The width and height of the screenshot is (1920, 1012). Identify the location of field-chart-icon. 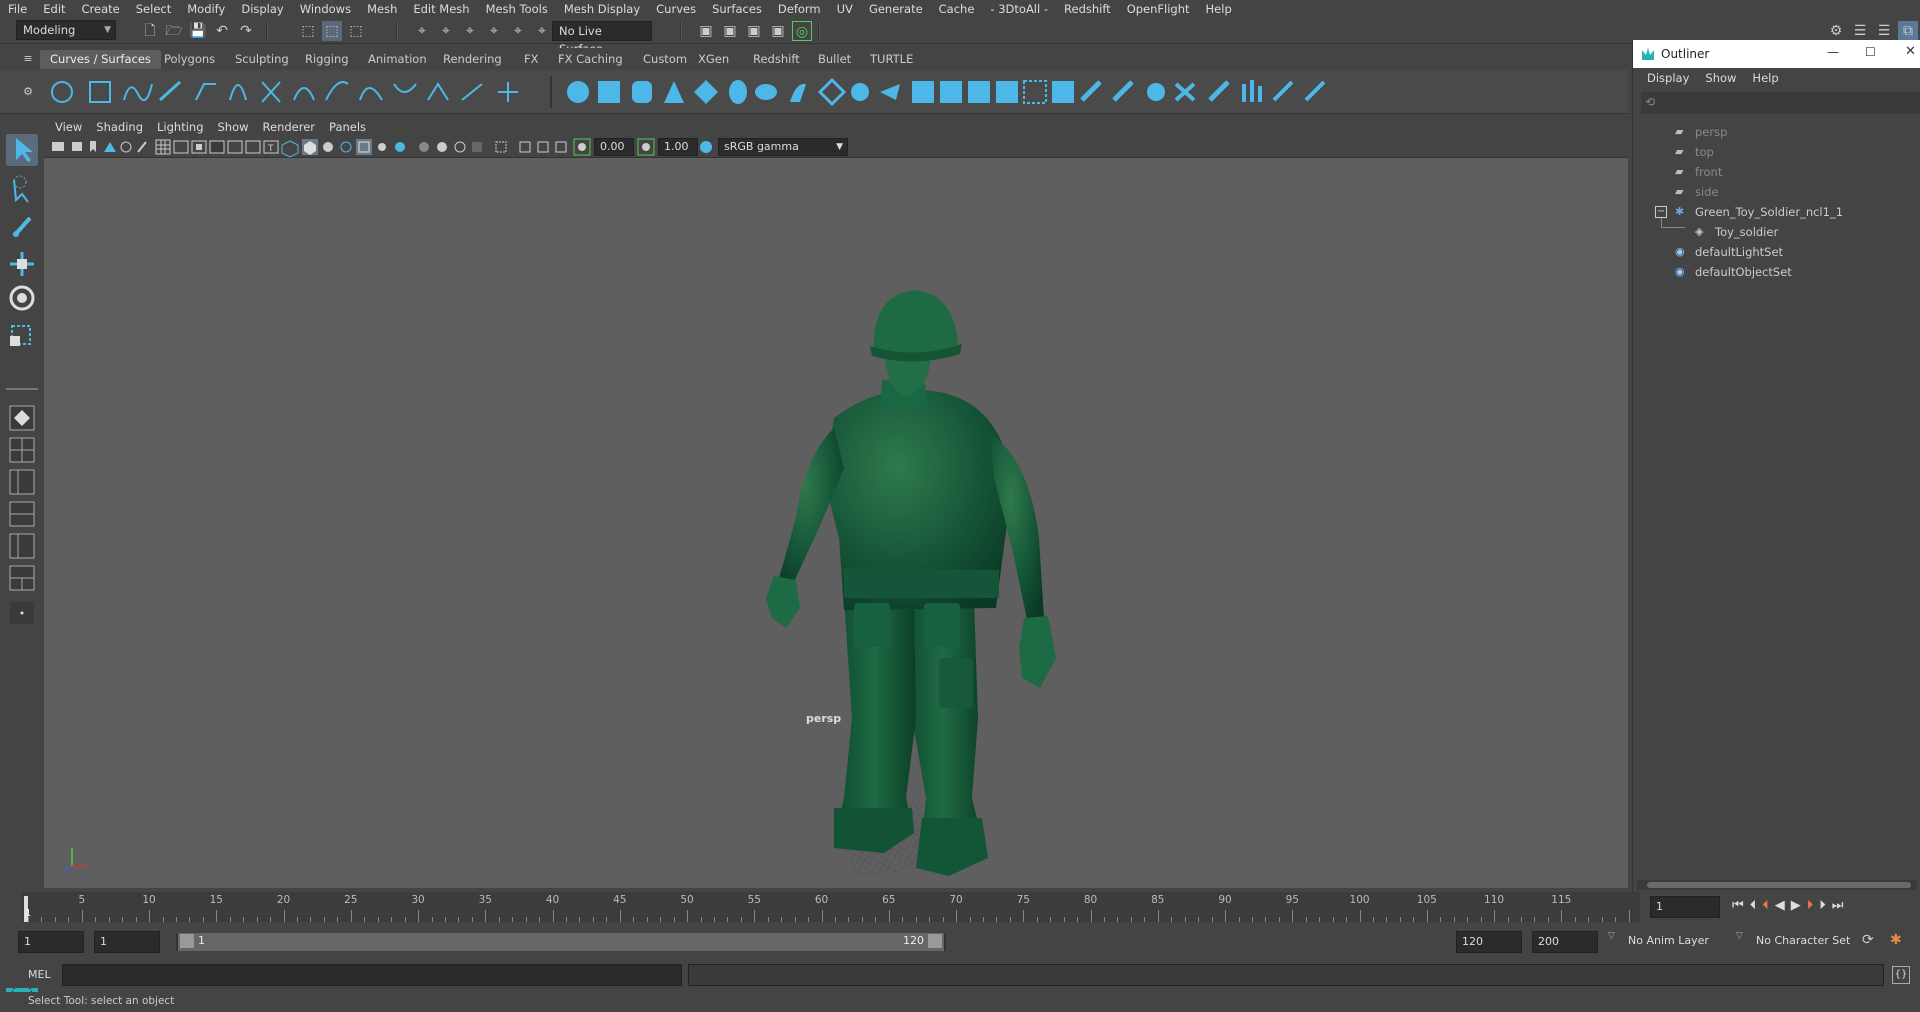
(235, 147).